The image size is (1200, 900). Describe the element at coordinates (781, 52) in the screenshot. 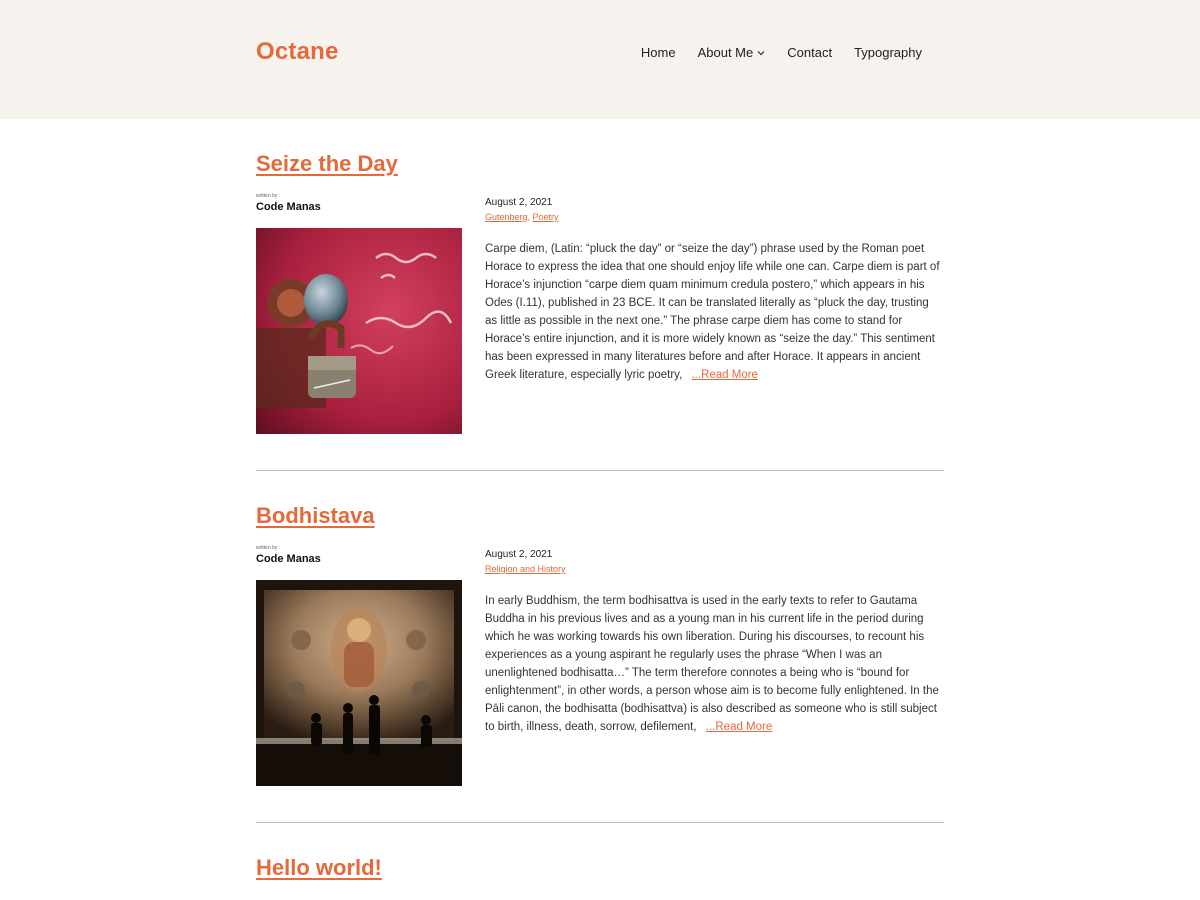

I see `main-nav: Home About Me Contact Typography` at that location.